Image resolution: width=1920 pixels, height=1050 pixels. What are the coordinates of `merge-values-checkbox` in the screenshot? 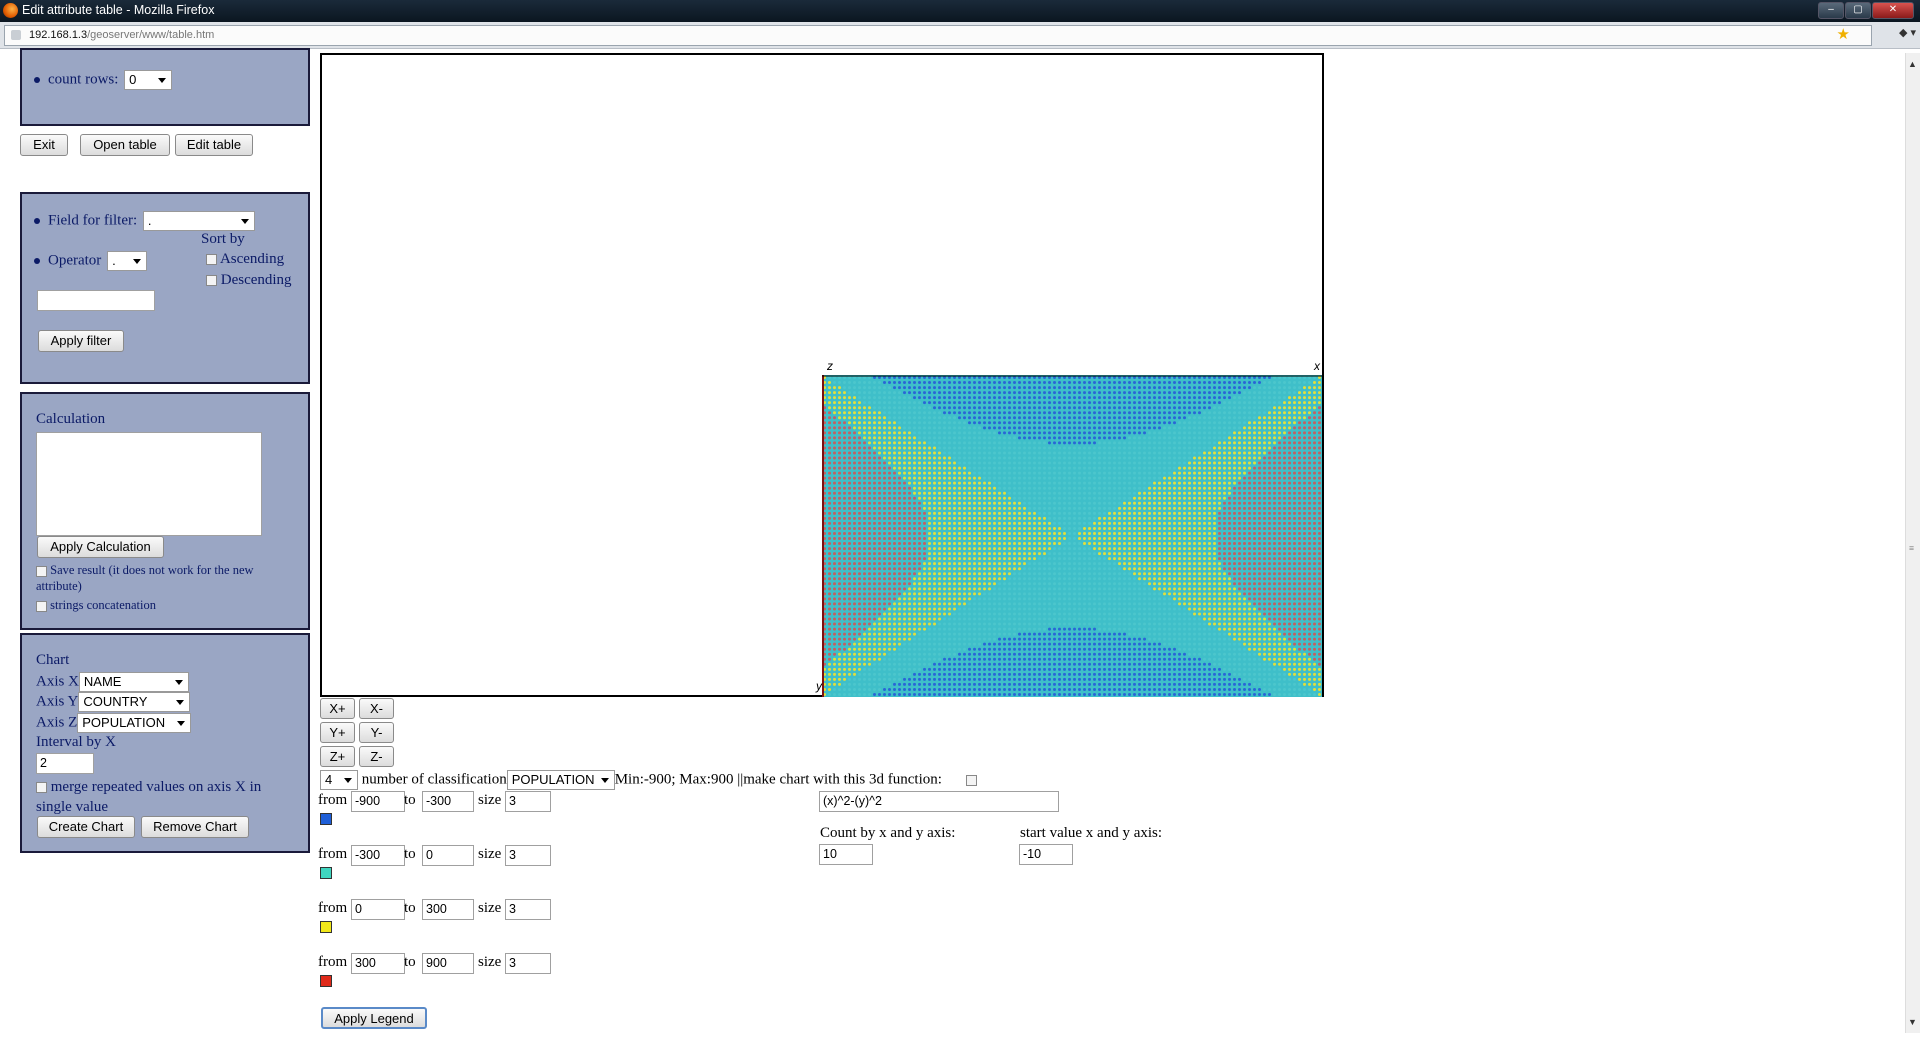 It's located at (41, 788).